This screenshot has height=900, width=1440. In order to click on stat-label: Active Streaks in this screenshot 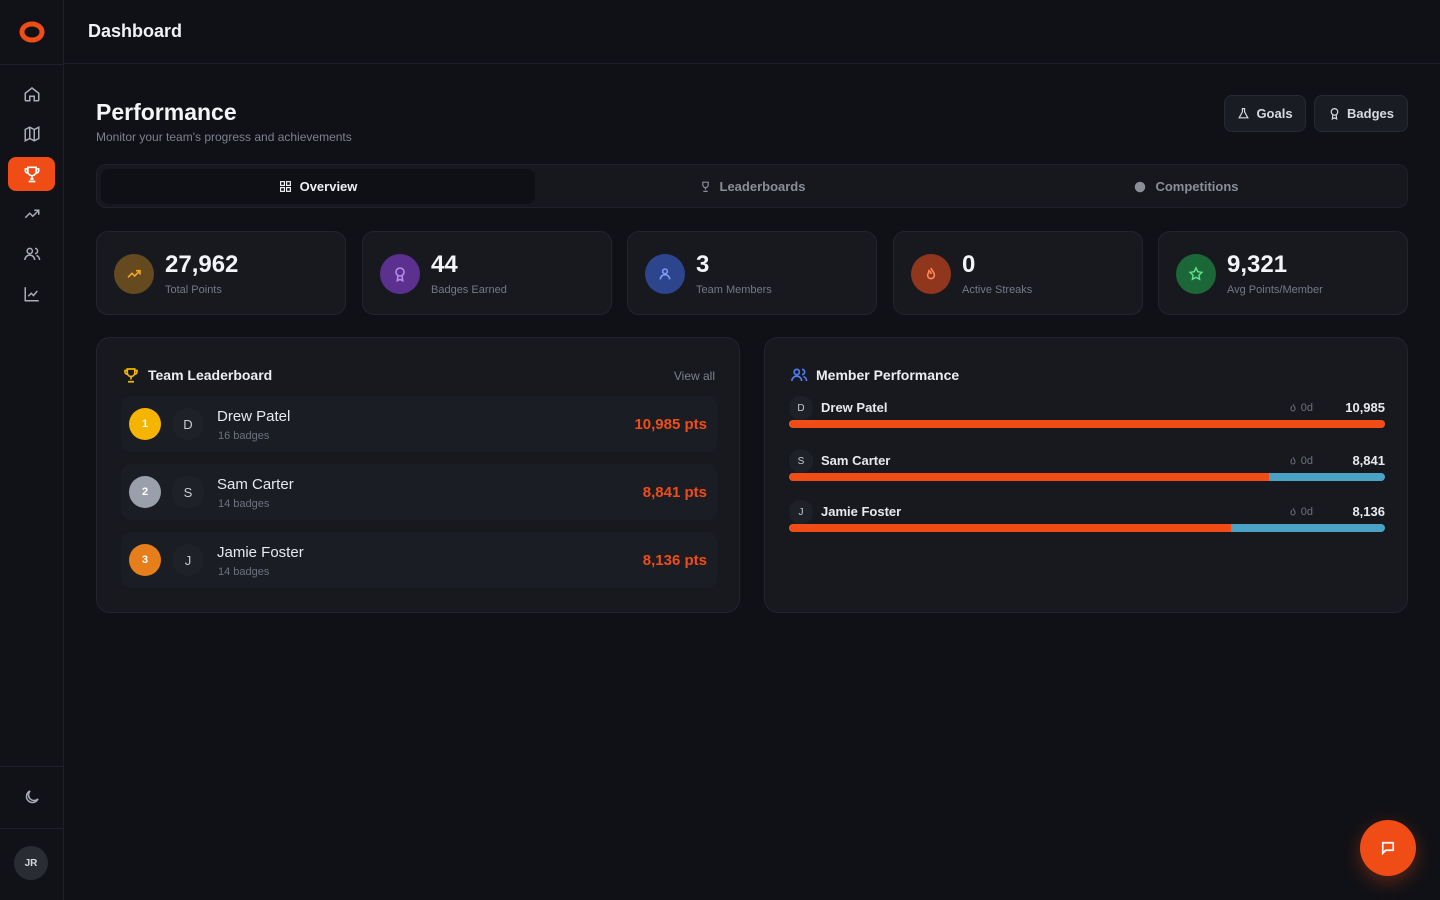, I will do `click(997, 290)`.